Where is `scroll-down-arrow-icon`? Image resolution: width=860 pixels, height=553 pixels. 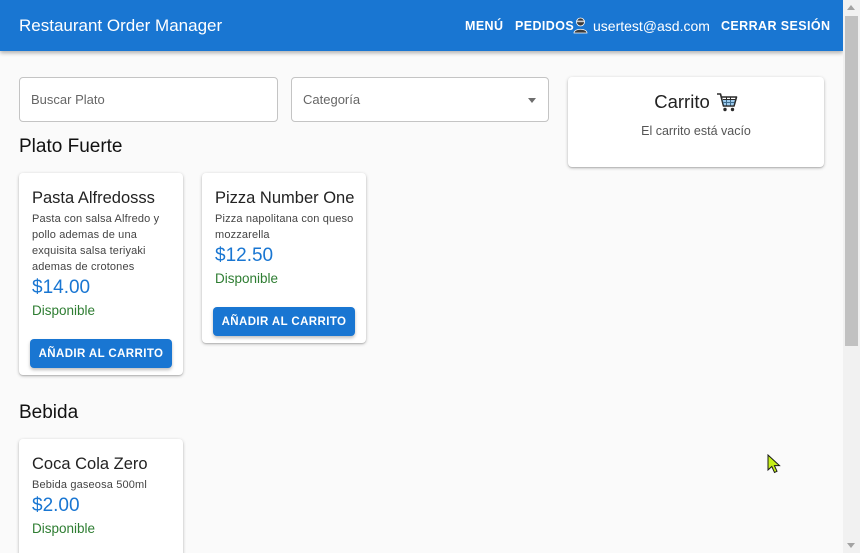 scroll-down-arrow-icon is located at coordinates (851, 545).